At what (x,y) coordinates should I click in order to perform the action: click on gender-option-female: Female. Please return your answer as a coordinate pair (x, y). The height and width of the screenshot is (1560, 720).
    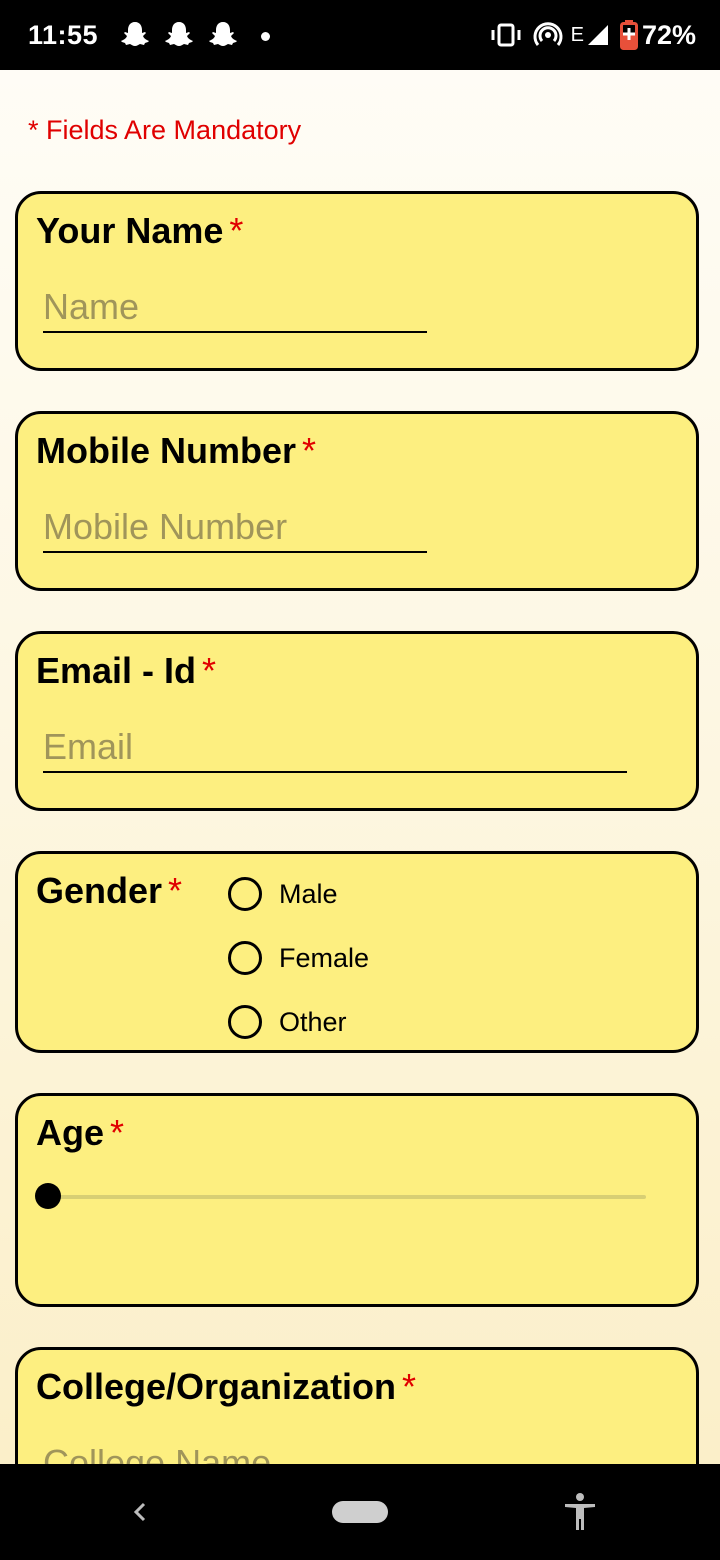
    Looking at the image, I should click on (298, 958).